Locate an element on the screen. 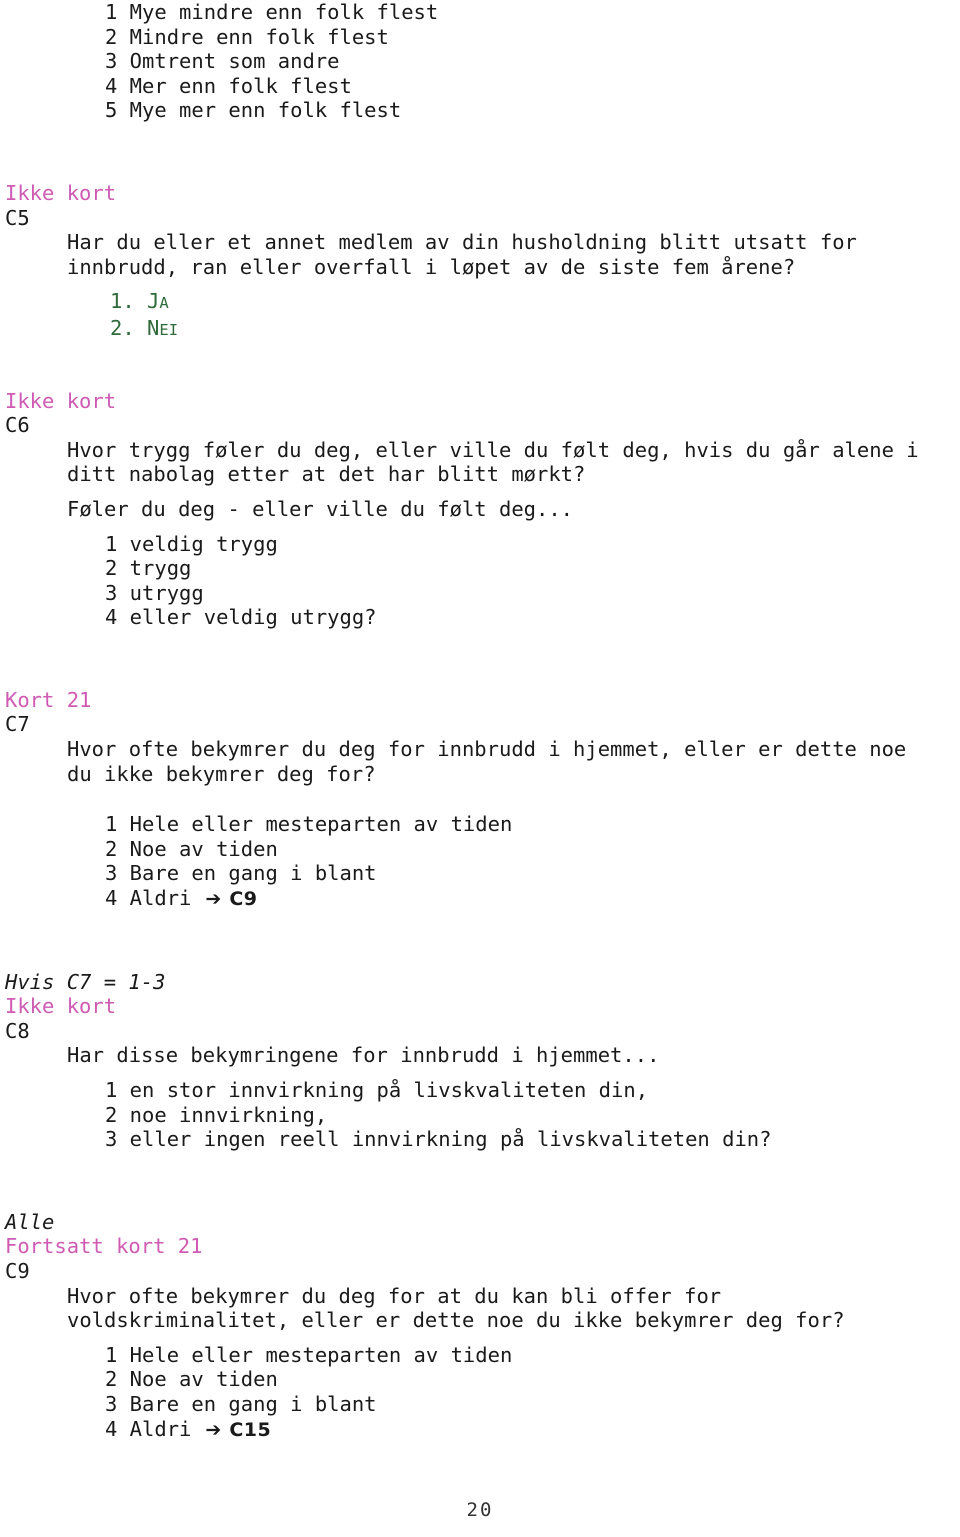 This screenshot has width=960, height=1537. option-number: 2. is located at coordinates (122, 327).